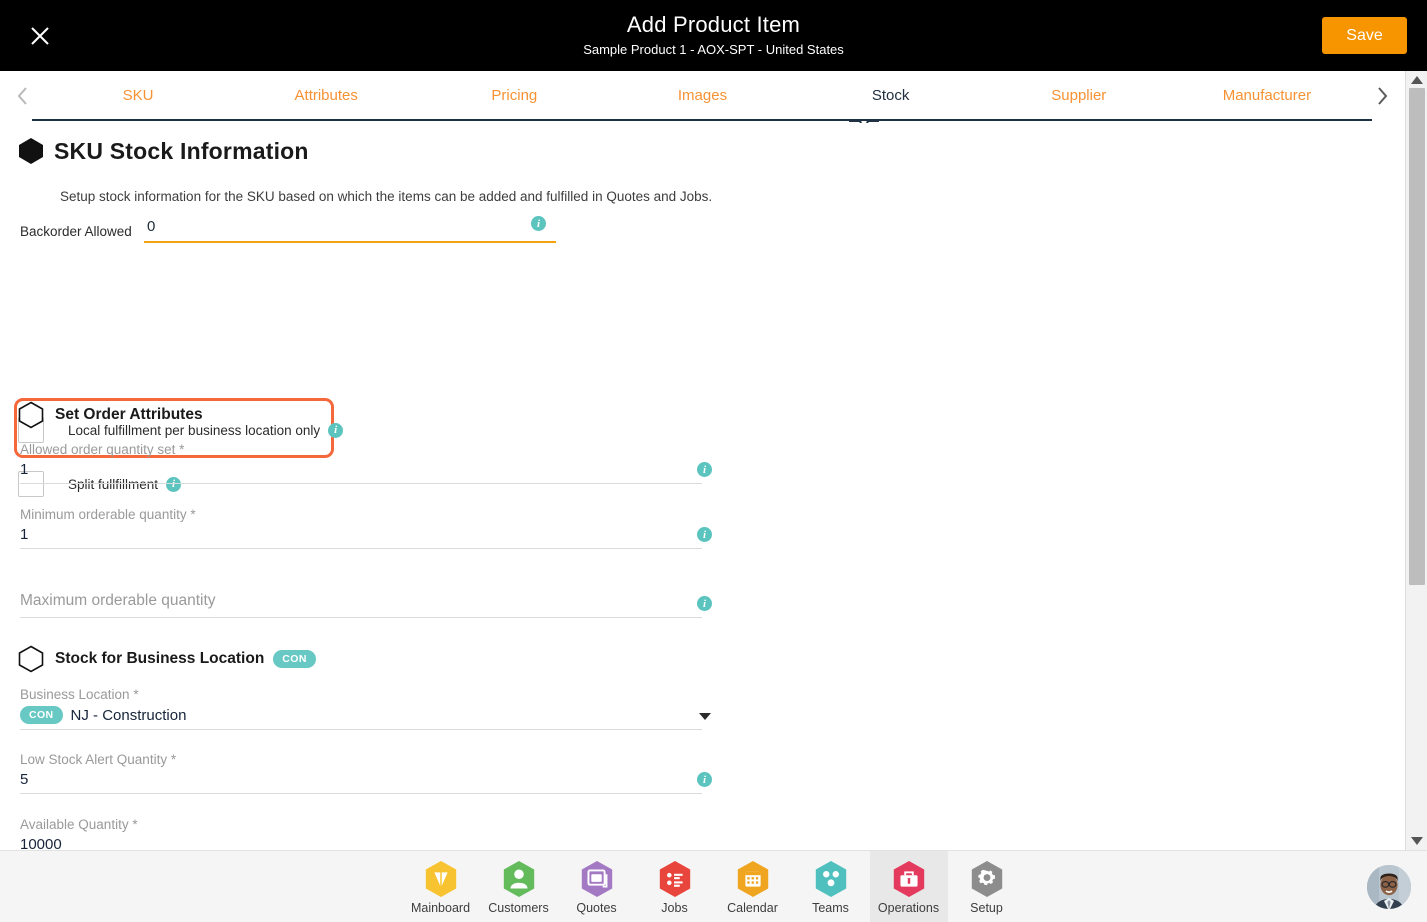  I want to click on nav-item-calendar: Calendar, so click(753, 886).